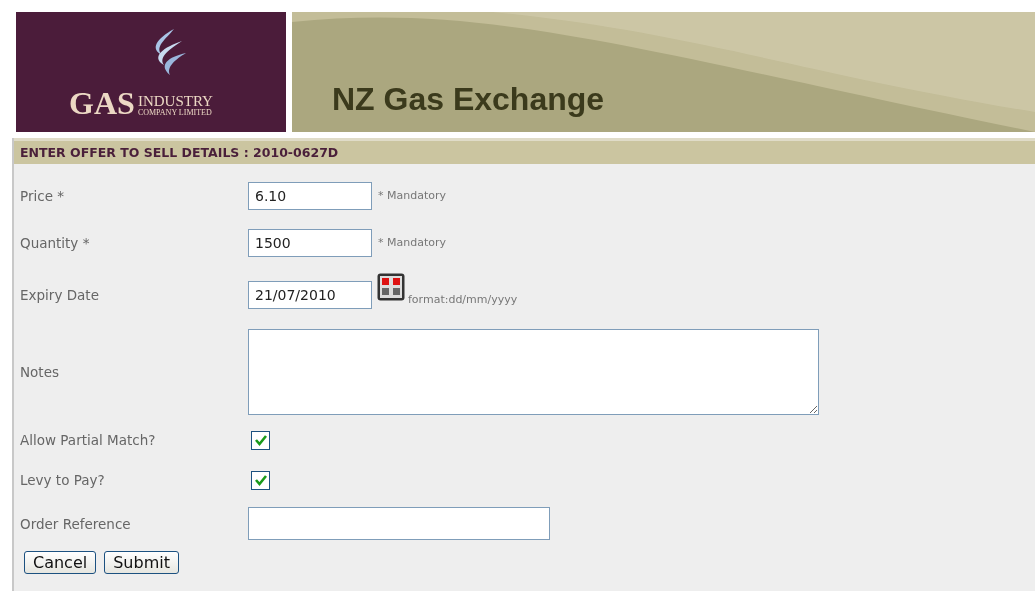 The width and height of the screenshot is (1035, 591). What do you see at coordinates (63, 480) in the screenshot?
I see `field-label: Levy to Pay?` at bounding box center [63, 480].